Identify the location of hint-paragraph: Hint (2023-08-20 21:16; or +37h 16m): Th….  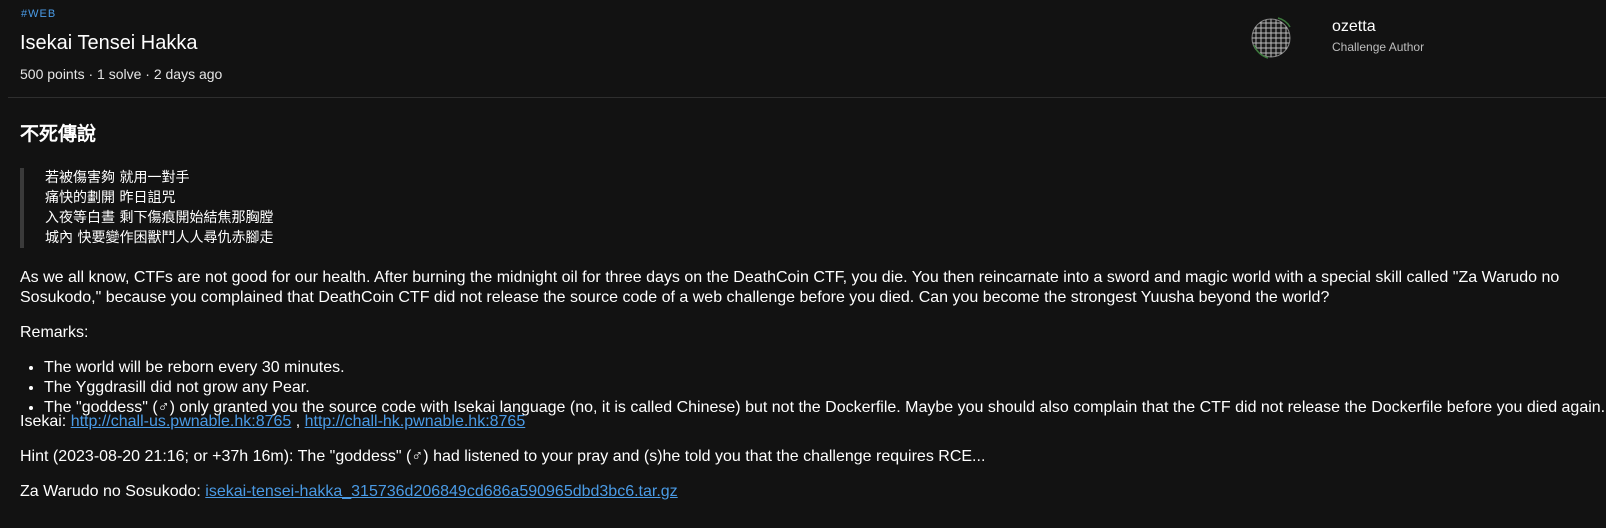
(503, 456).